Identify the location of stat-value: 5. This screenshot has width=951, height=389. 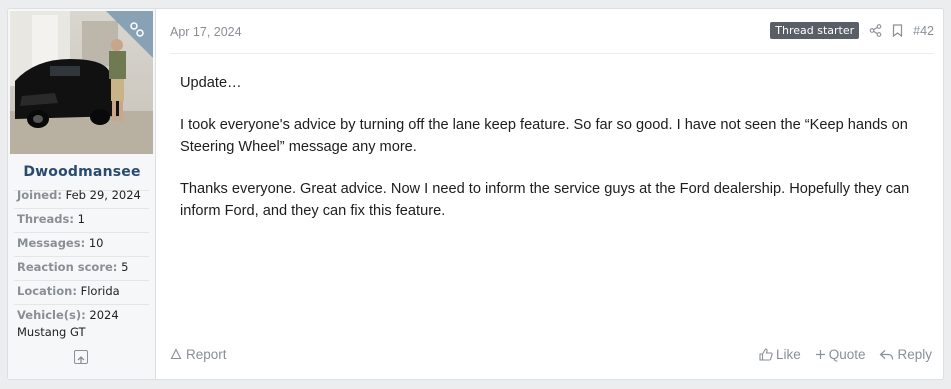
(125, 267).